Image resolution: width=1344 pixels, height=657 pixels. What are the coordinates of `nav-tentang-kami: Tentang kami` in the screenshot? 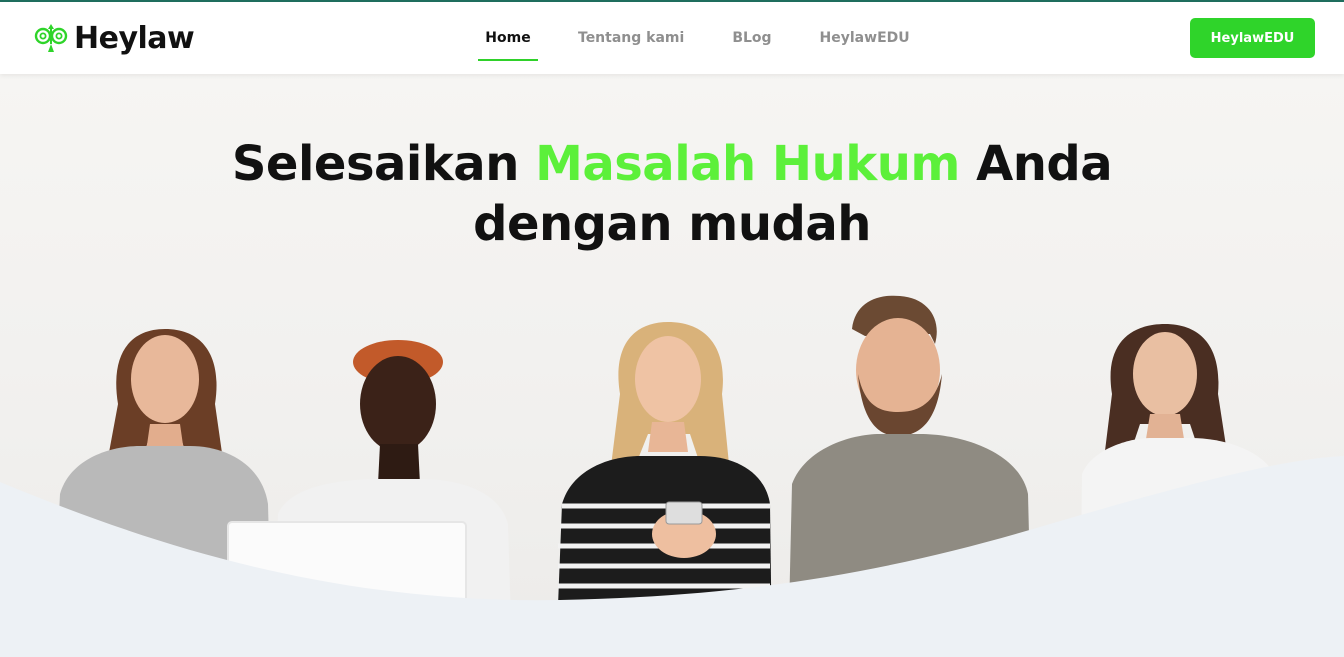 It's located at (631, 38).